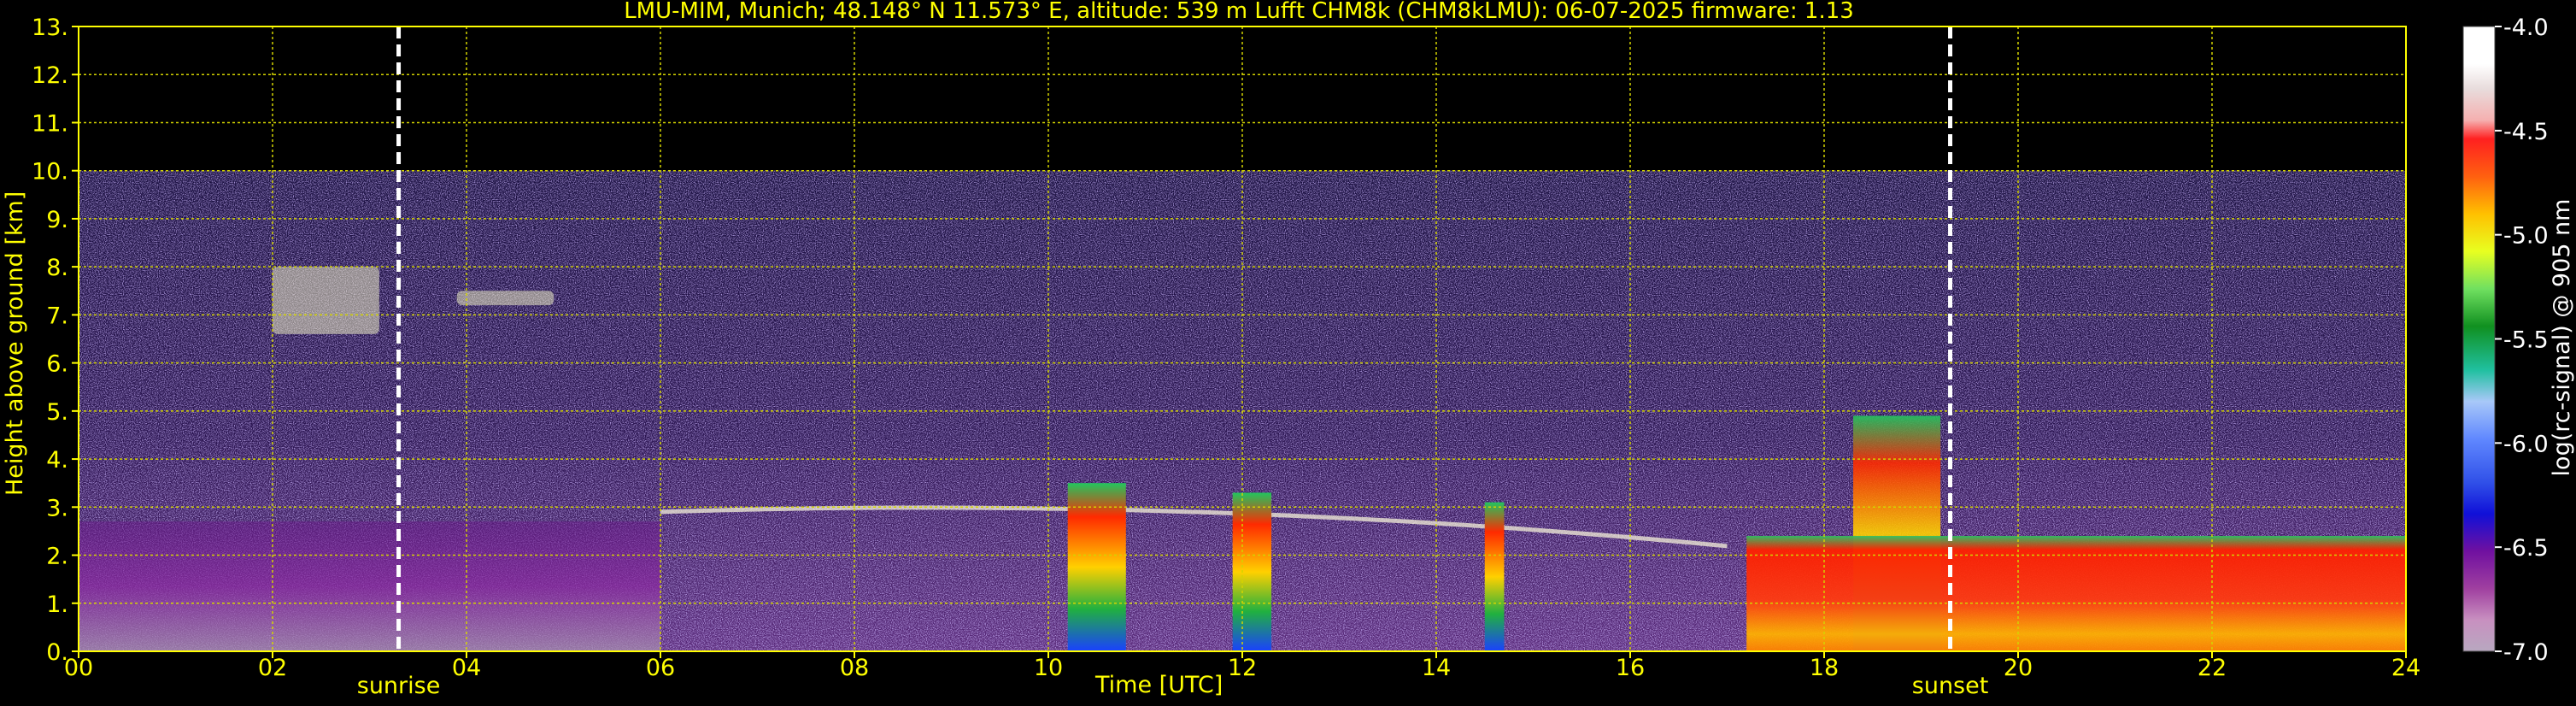  Describe the element at coordinates (854, 668) in the screenshot. I see `x-tick-label: 08` at that location.